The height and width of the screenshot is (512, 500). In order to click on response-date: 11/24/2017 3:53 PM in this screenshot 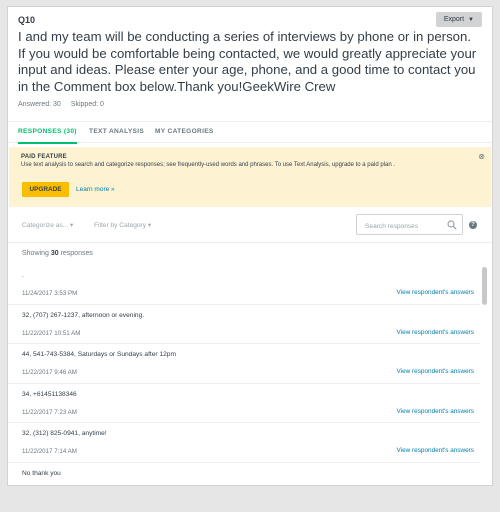, I will do `click(50, 293)`.